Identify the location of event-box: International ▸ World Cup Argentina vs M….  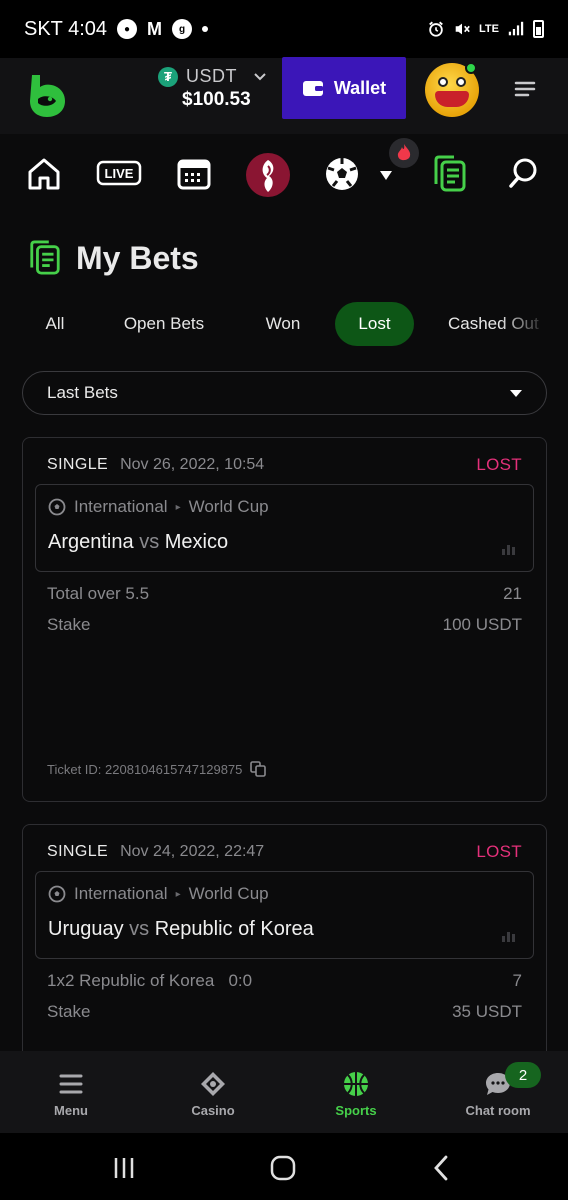
(284, 528).